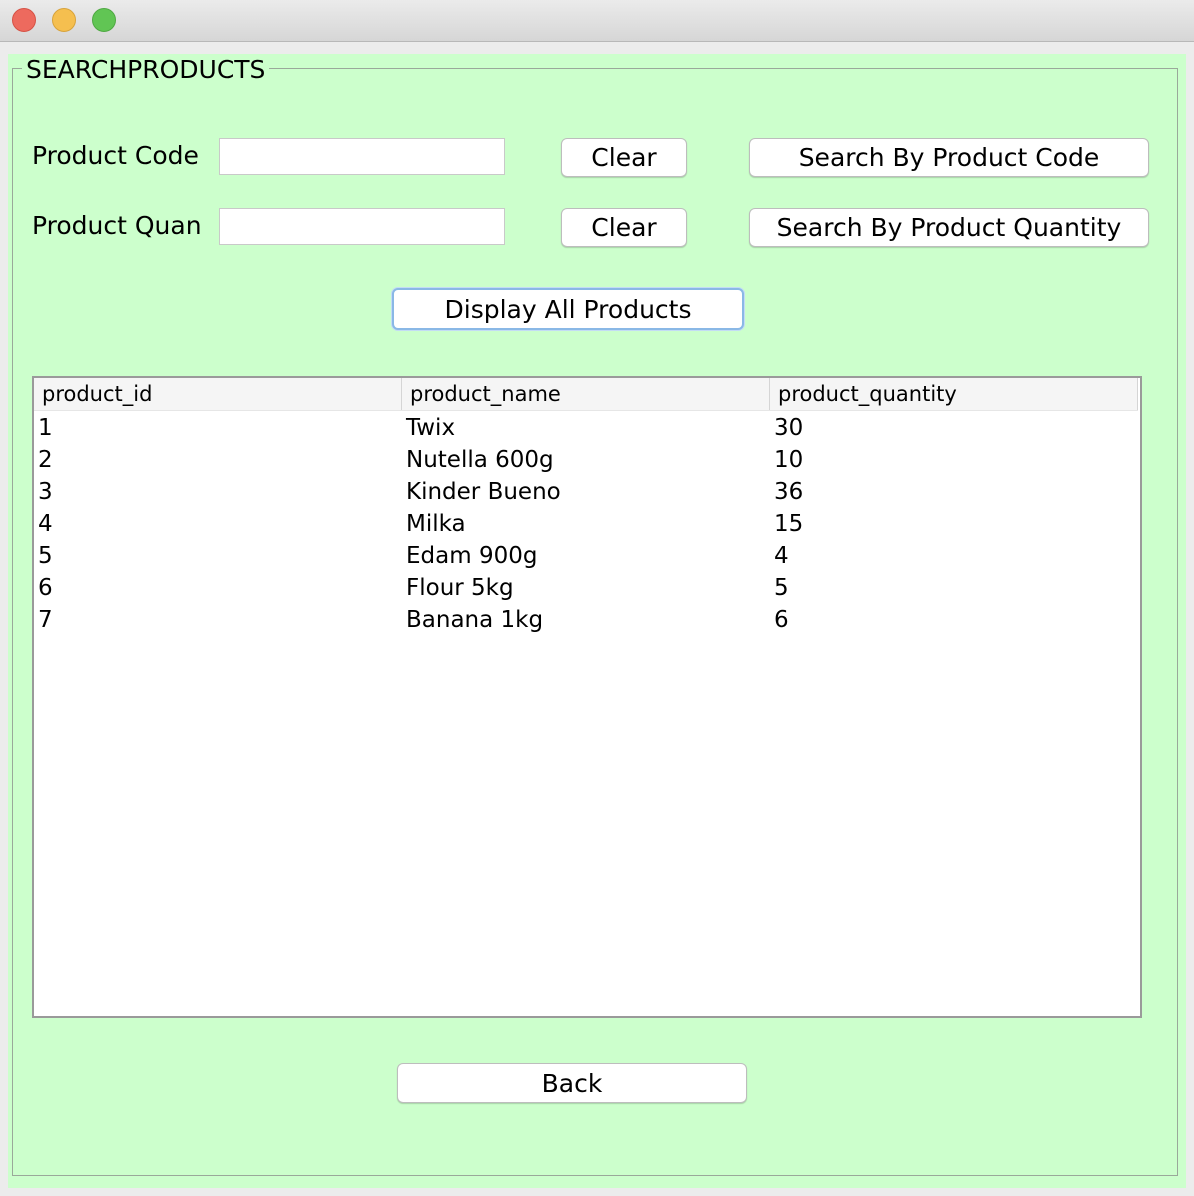 Image resolution: width=1194 pixels, height=1196 pixels. What do you see at coordinates (568, 309) in the screenshot?
I see `display-all-products-button: Display All Products` at bounding box center [568, 309].